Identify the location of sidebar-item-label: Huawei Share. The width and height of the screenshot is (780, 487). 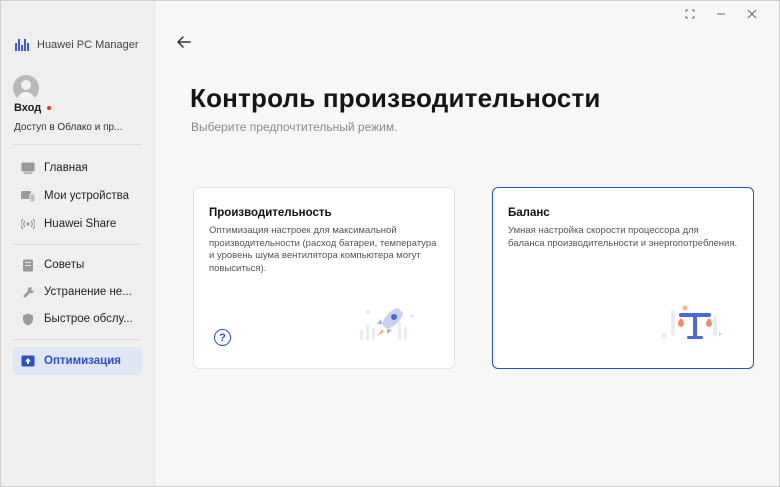
(80, 224).